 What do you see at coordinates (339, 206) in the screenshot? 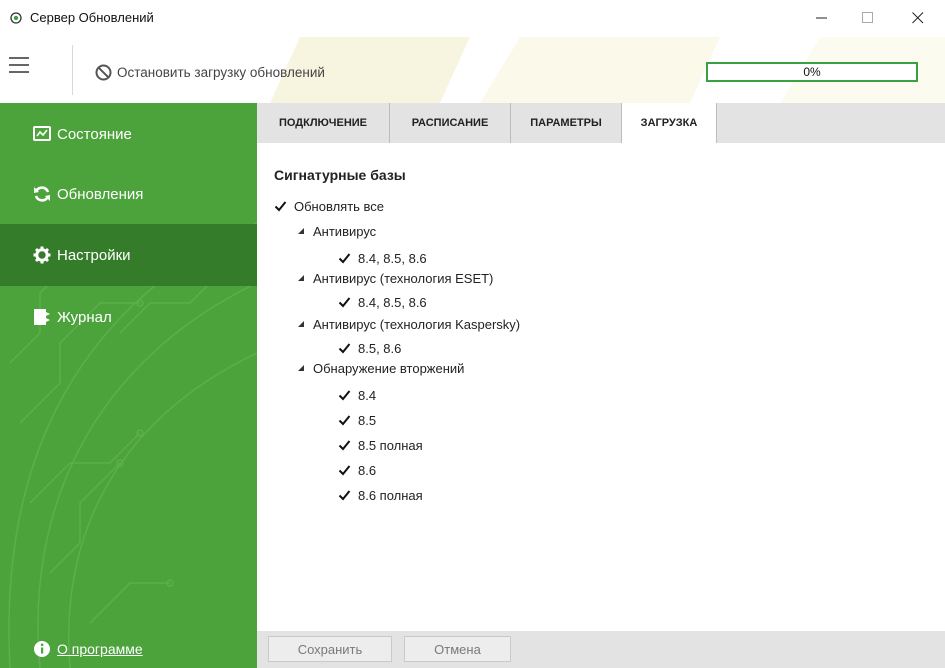
I see `update-all-label: Обновлять все` at bounding box center [339, 206].